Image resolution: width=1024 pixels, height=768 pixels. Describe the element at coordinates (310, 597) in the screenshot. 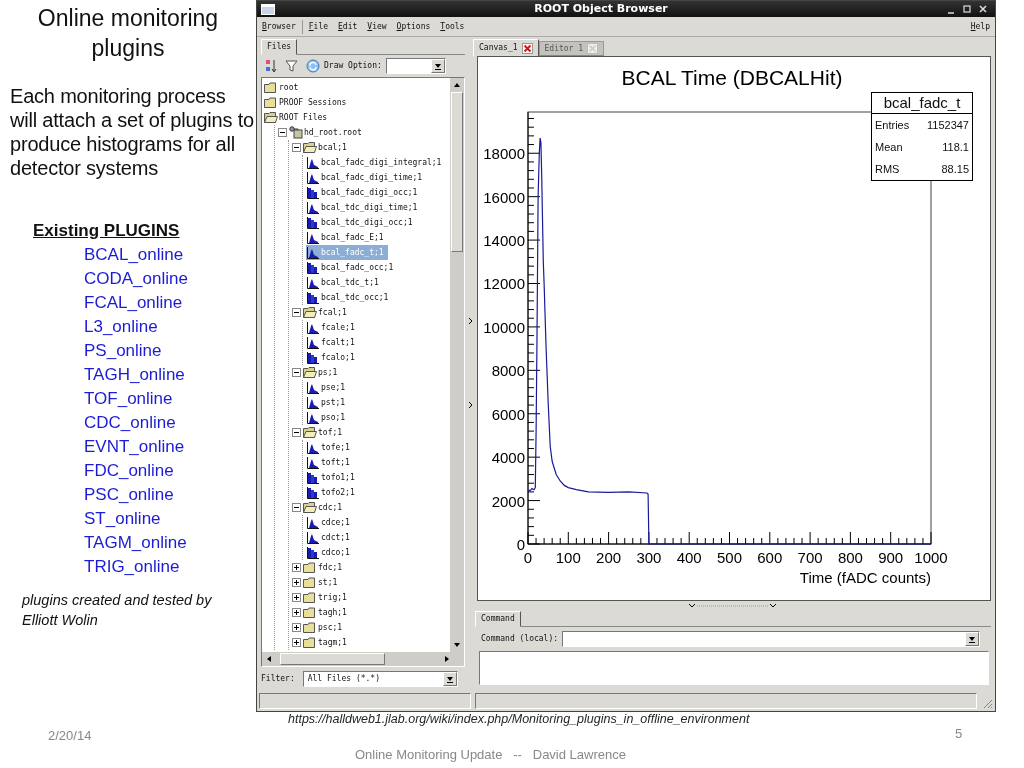

I see `folder-icon` at that location.